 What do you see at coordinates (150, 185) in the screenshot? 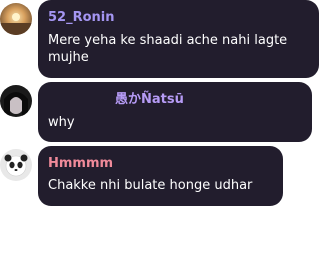
I see `message-text-line: Chakke nhi bulate honge udhar` at bounding box center [150, 185].